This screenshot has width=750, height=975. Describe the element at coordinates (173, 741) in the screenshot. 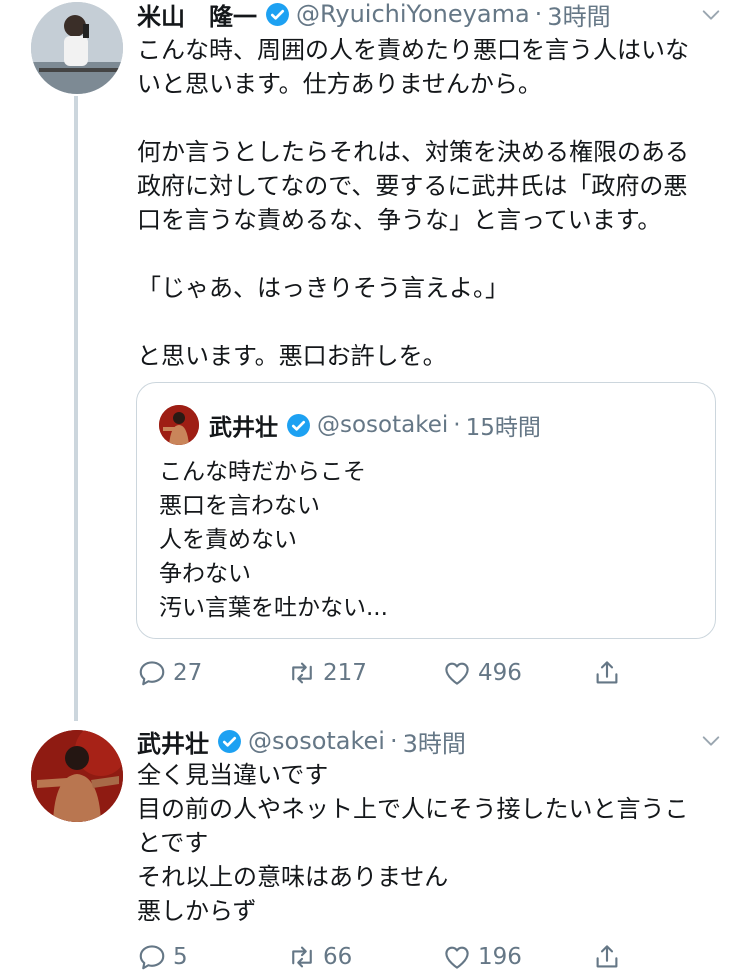

I see `author-name: 武井壮` at that location.